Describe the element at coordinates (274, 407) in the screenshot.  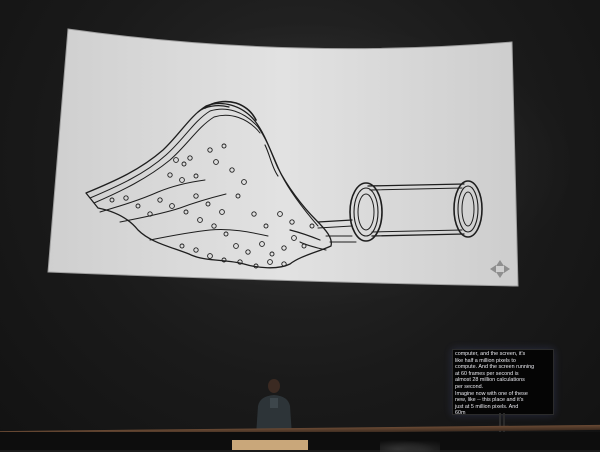
I see `speaker-figure` at that location.